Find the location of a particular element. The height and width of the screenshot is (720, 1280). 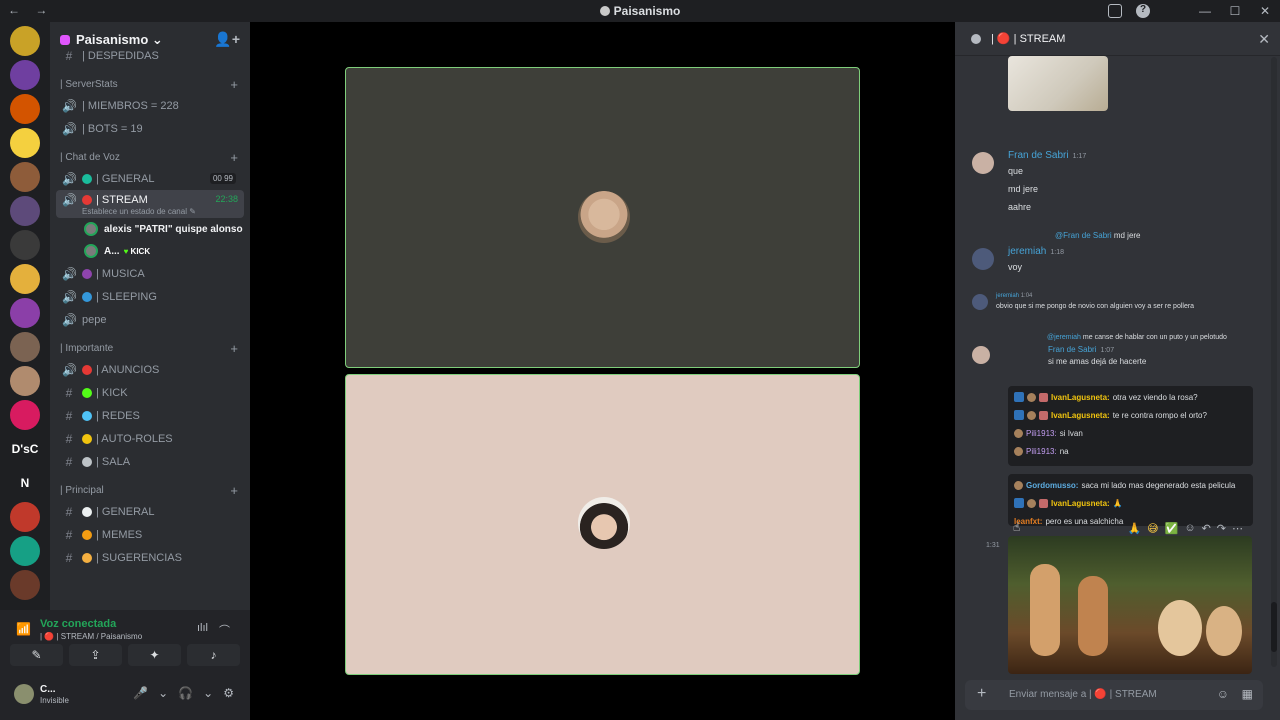

channel-sala: # | SALA is located at coordinates (150, 461).